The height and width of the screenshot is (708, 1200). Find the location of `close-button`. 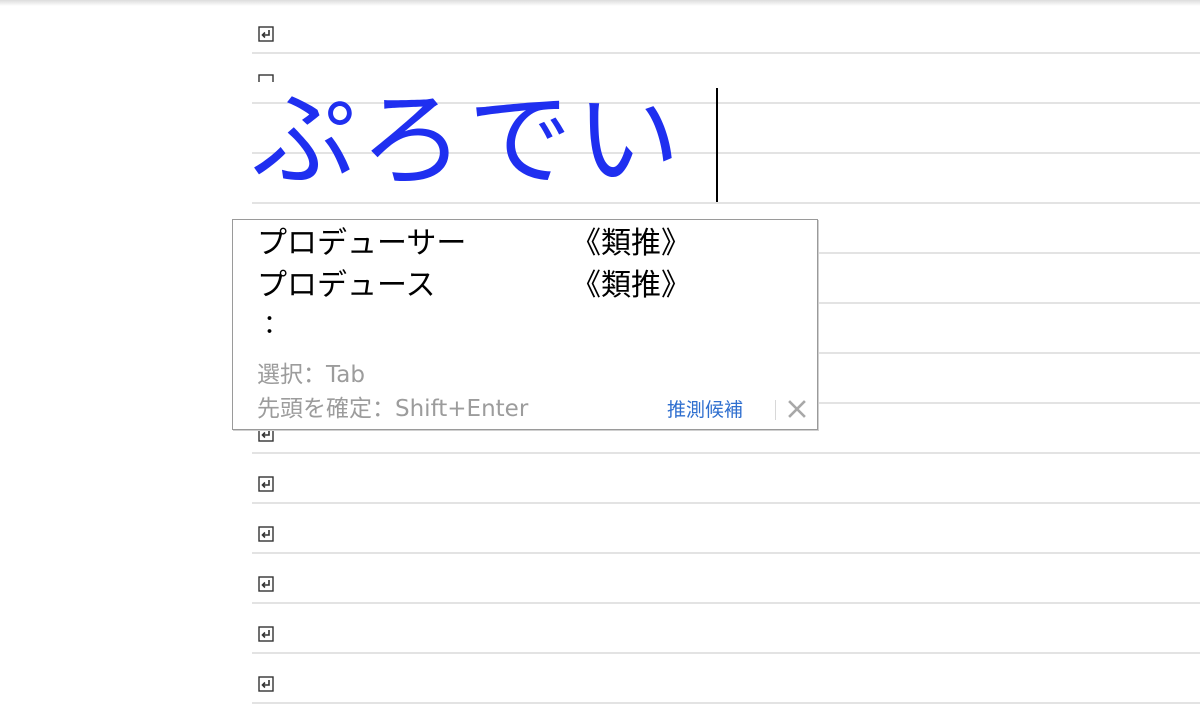

close-button is located at coordinates (797, 409).